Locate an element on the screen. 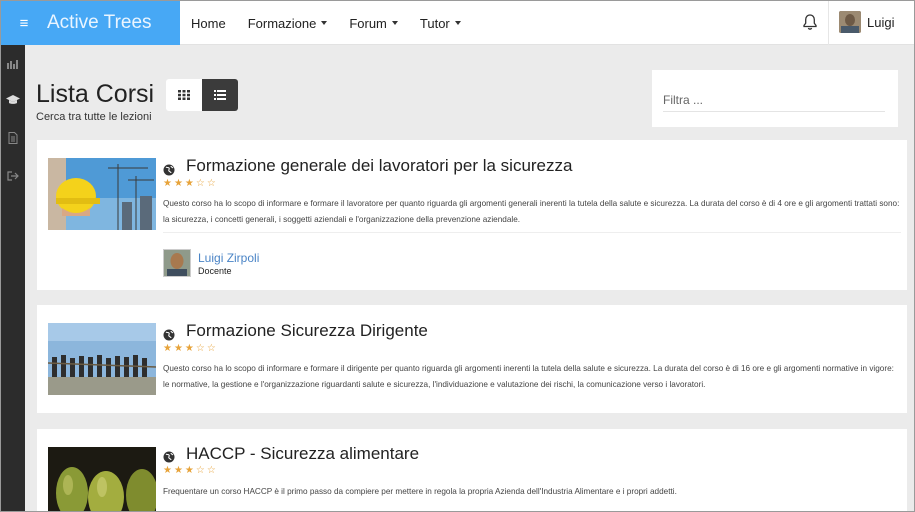  user-avatar is located at coordinates (850, 22).